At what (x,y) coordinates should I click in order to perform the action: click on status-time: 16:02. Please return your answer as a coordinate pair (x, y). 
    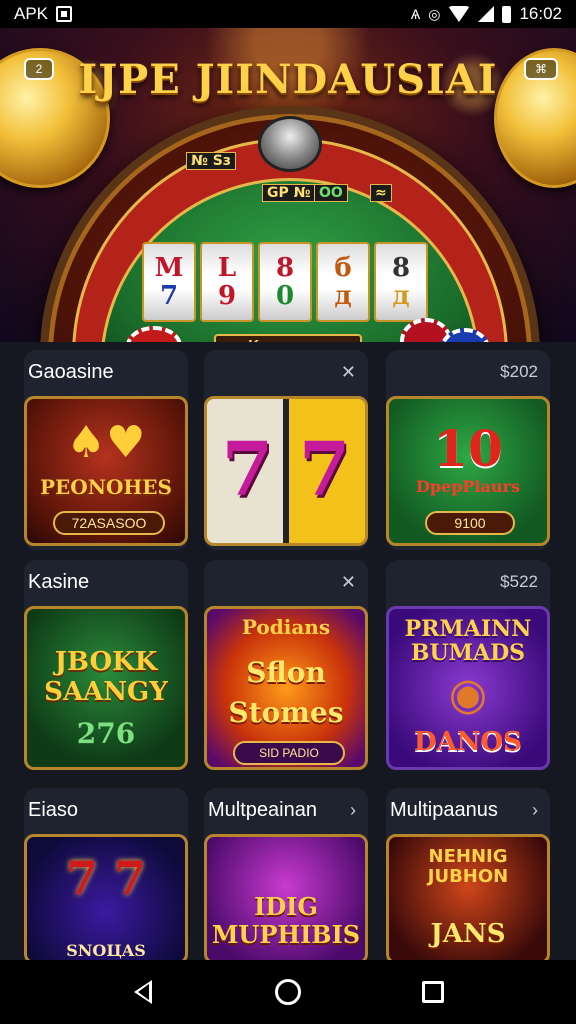
    Looking at the image, I should click on (540, 13).